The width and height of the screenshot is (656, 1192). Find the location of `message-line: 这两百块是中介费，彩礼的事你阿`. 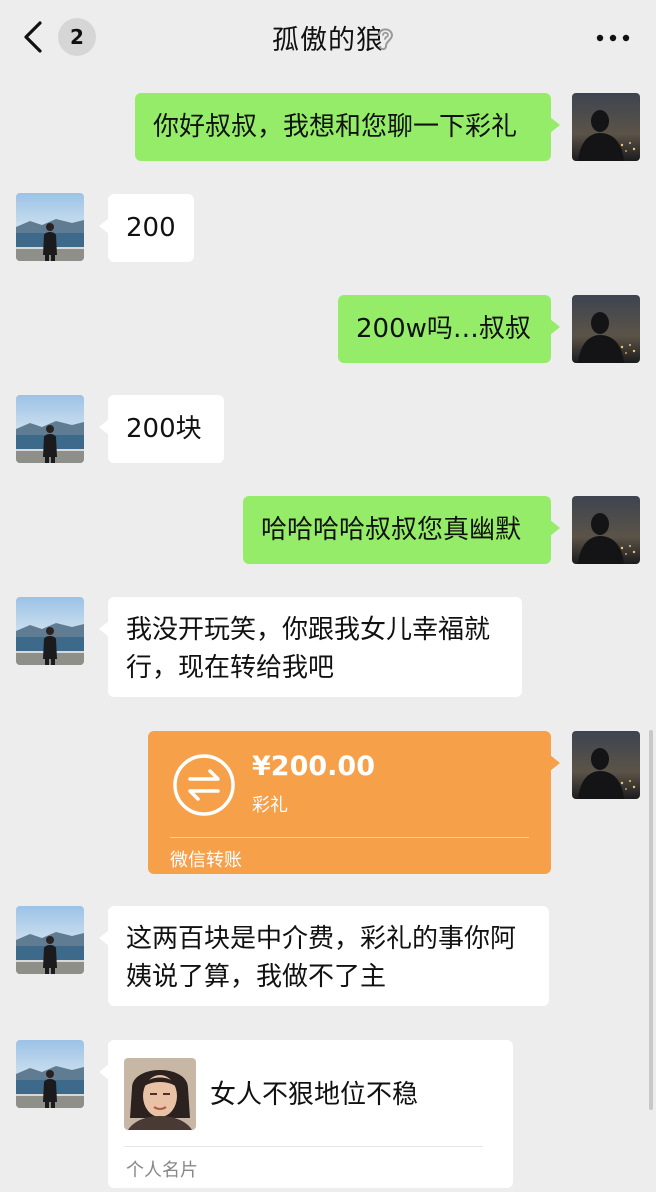

message-line: 这两百块是中介费，彩礼的事你阿 is located at coordinates (321, 939).